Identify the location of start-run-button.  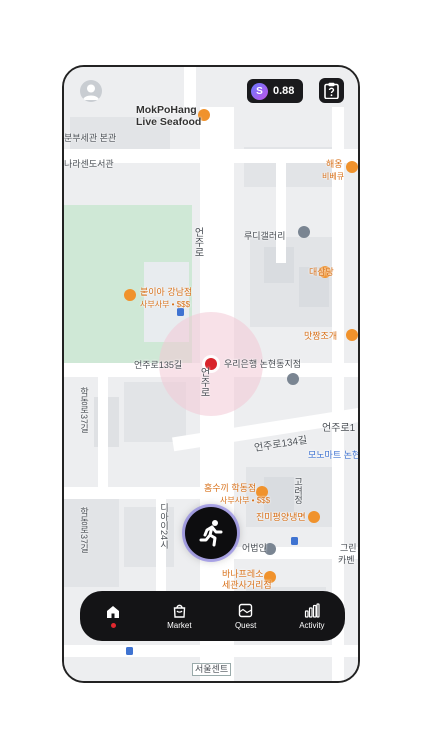
(211, 533).